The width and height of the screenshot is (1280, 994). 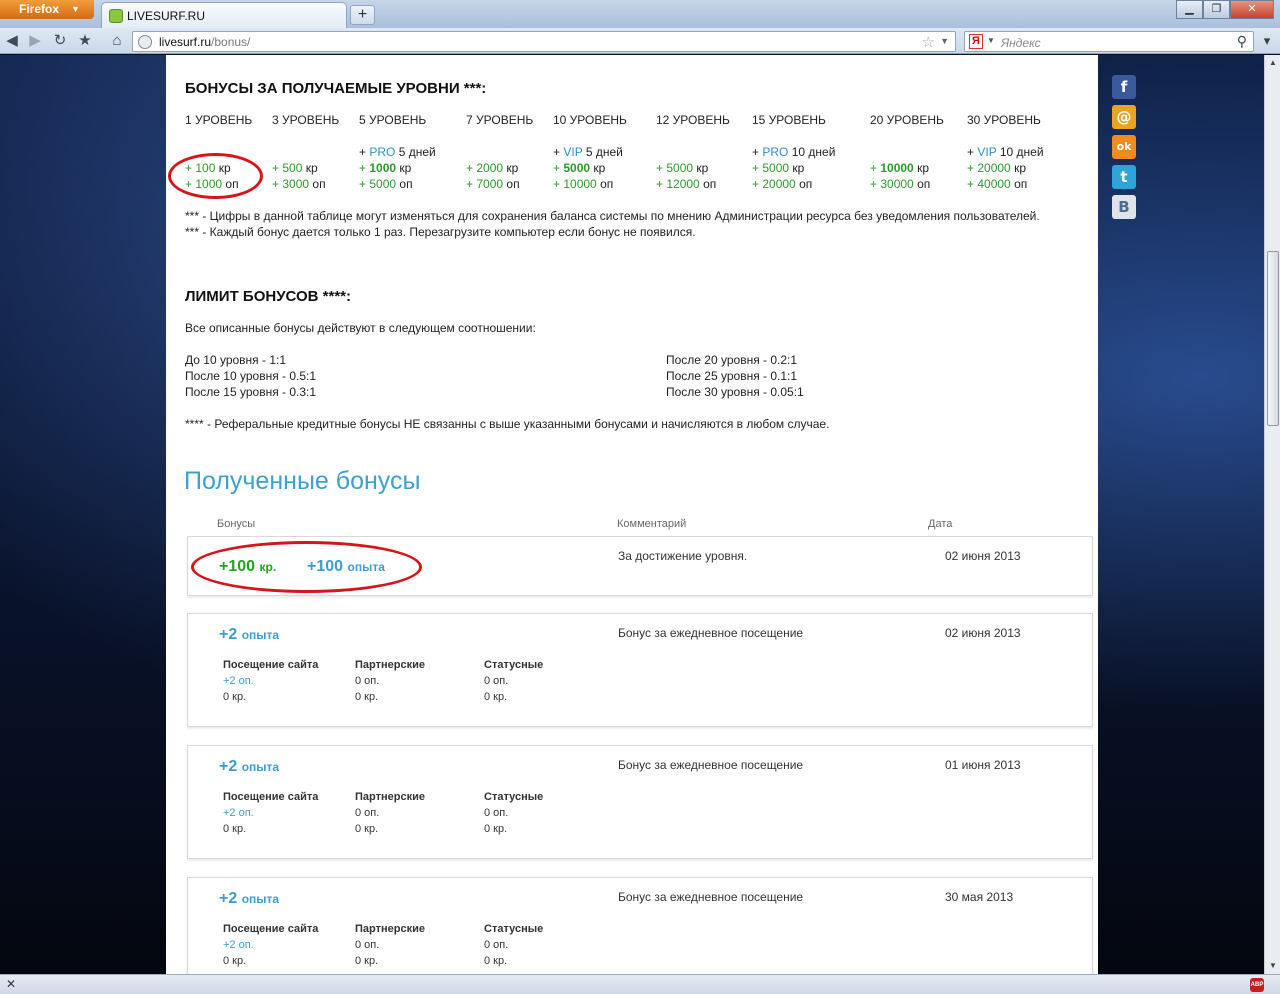 I want to click on maximize-icon: ❐, so click(x=1216, y=9).